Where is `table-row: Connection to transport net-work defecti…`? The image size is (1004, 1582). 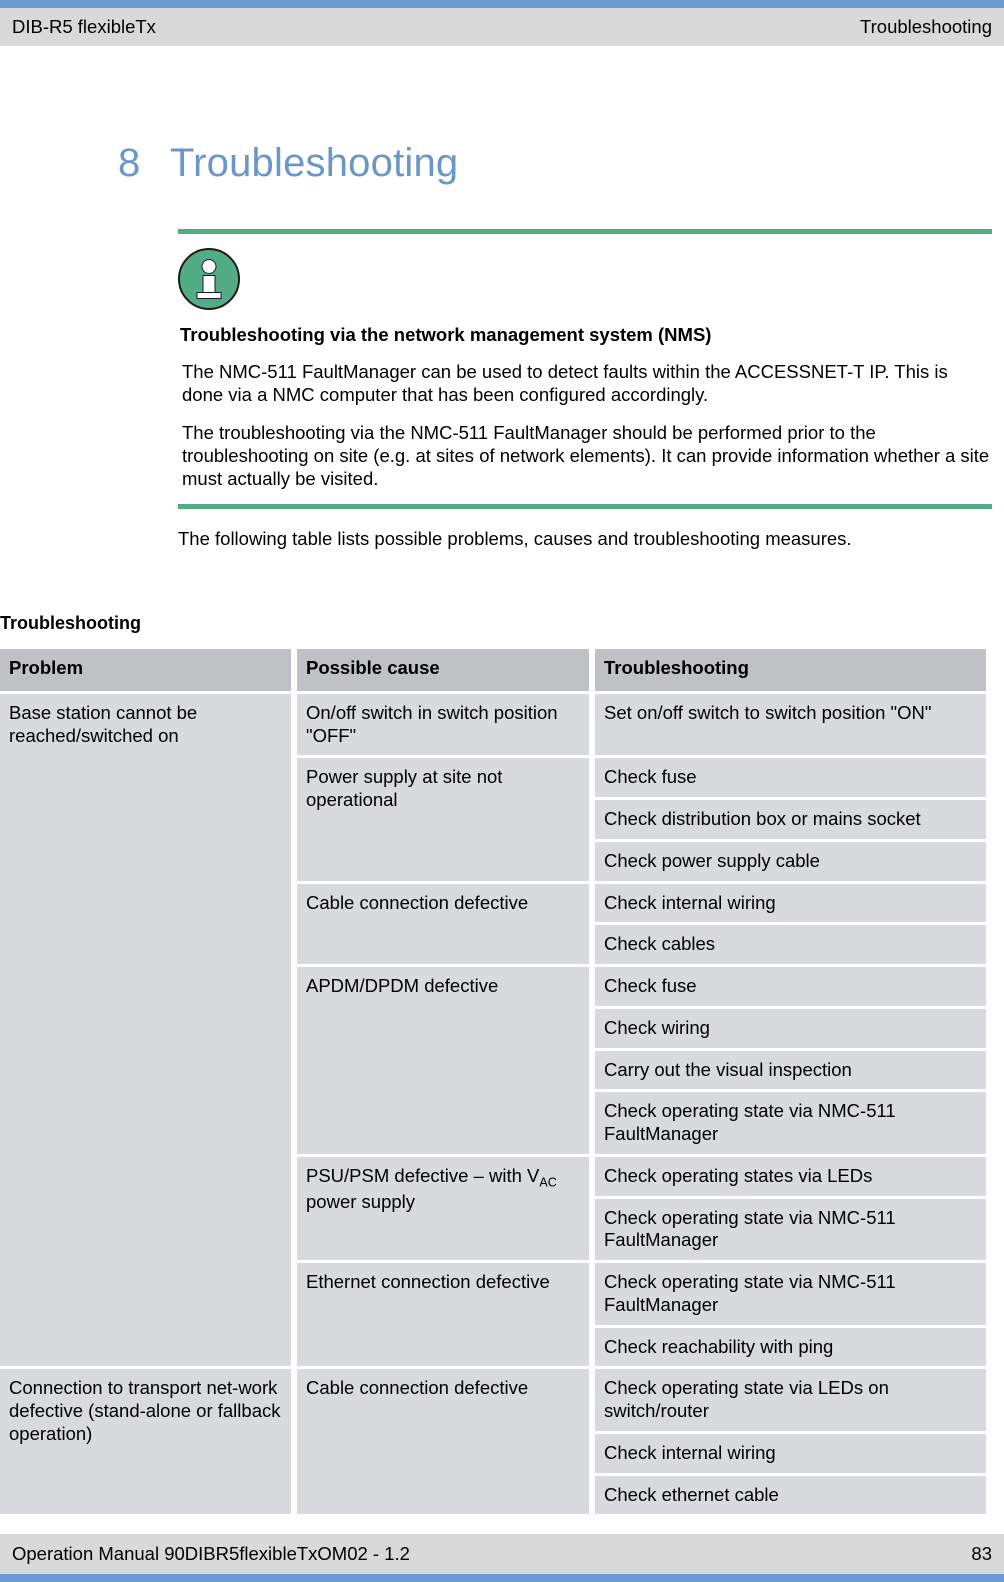
table-row: Connection to transport net-work defecti… is located at coordinates (493, 1442).